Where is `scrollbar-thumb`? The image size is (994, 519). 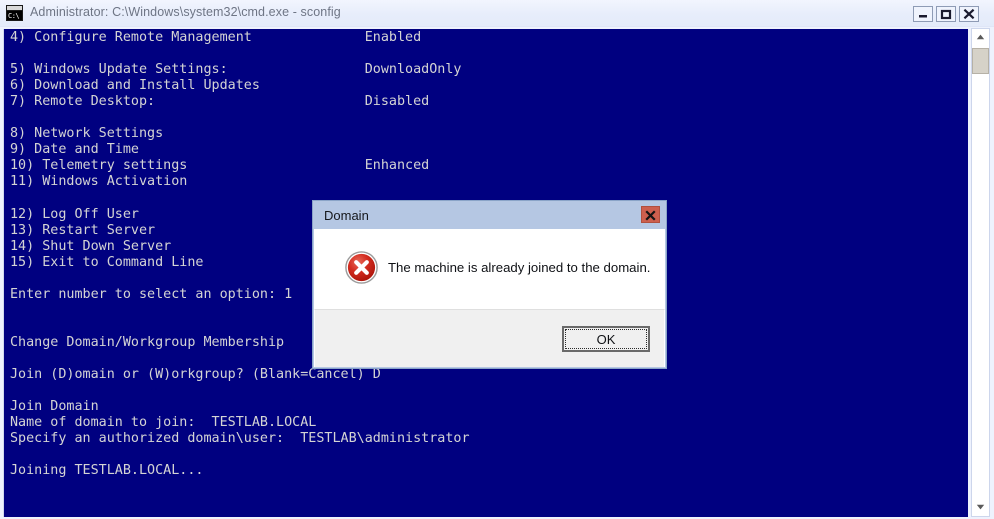 scrollbar-thumb is located at coordinates (980, 61).